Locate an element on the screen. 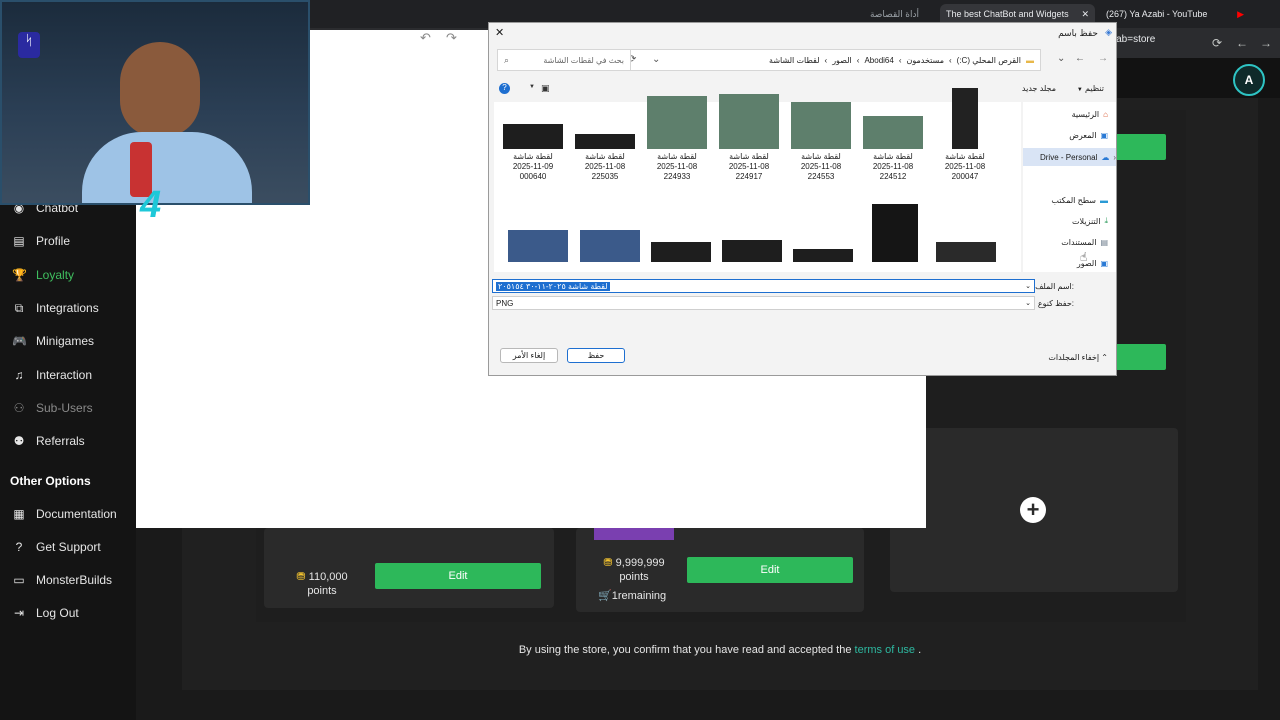 The image size is (1280, 720). save-button: حفظ is located at coordinates (596, 355).